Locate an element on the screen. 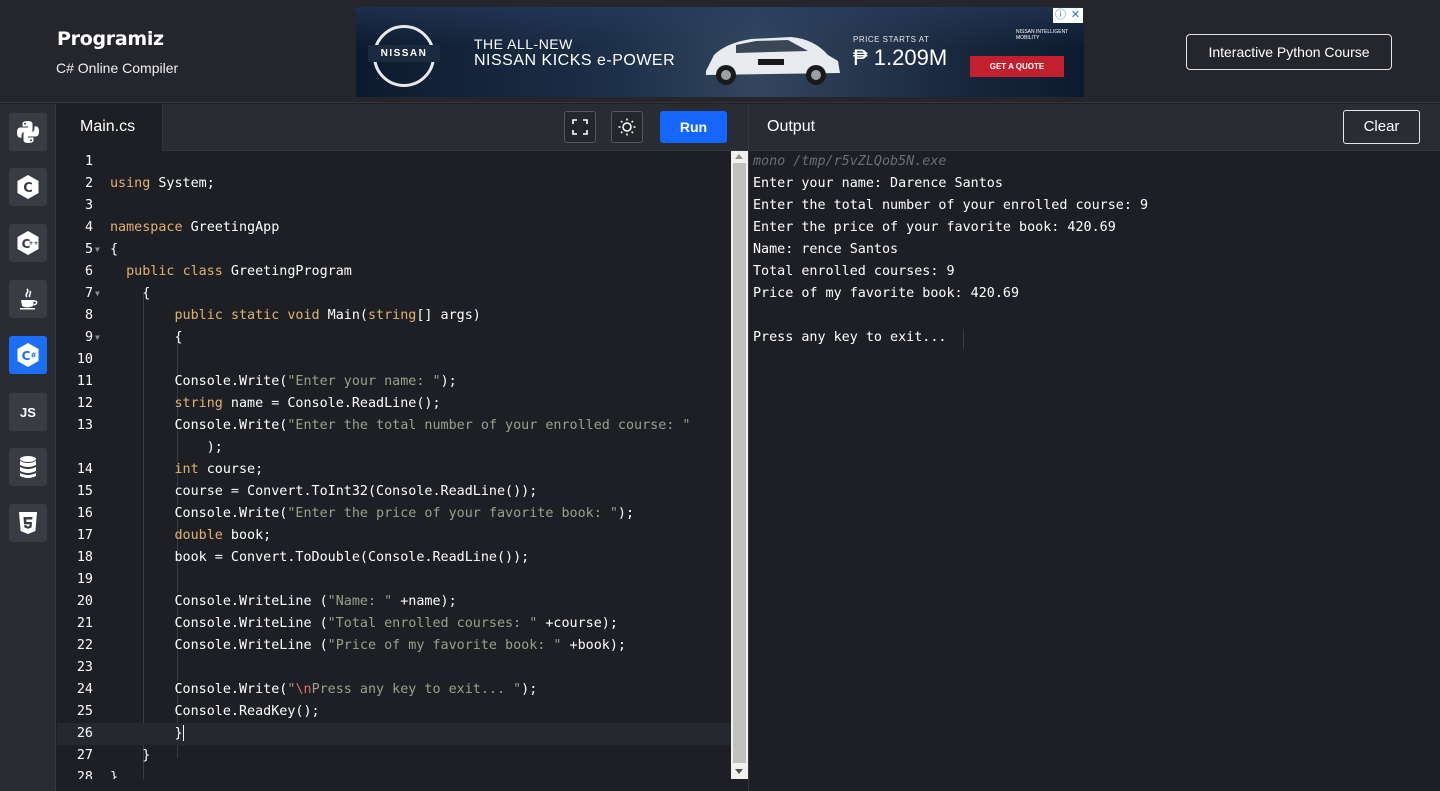 The height and width of the screenshot is (791, 1440). theme-toggle-button is located at coordinates (627, 127).